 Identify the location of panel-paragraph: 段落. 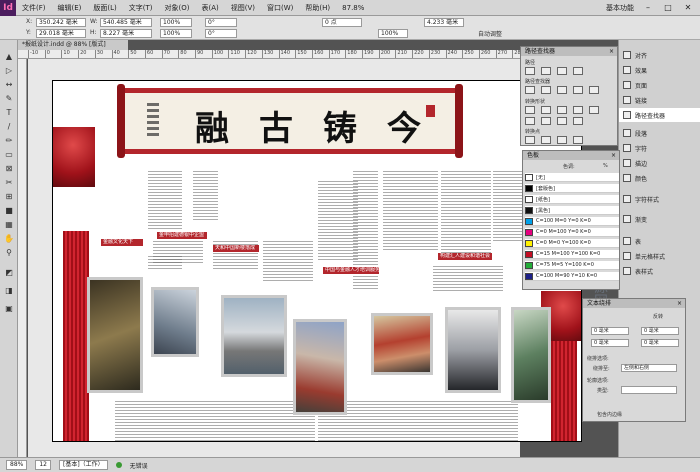
(659, 133).